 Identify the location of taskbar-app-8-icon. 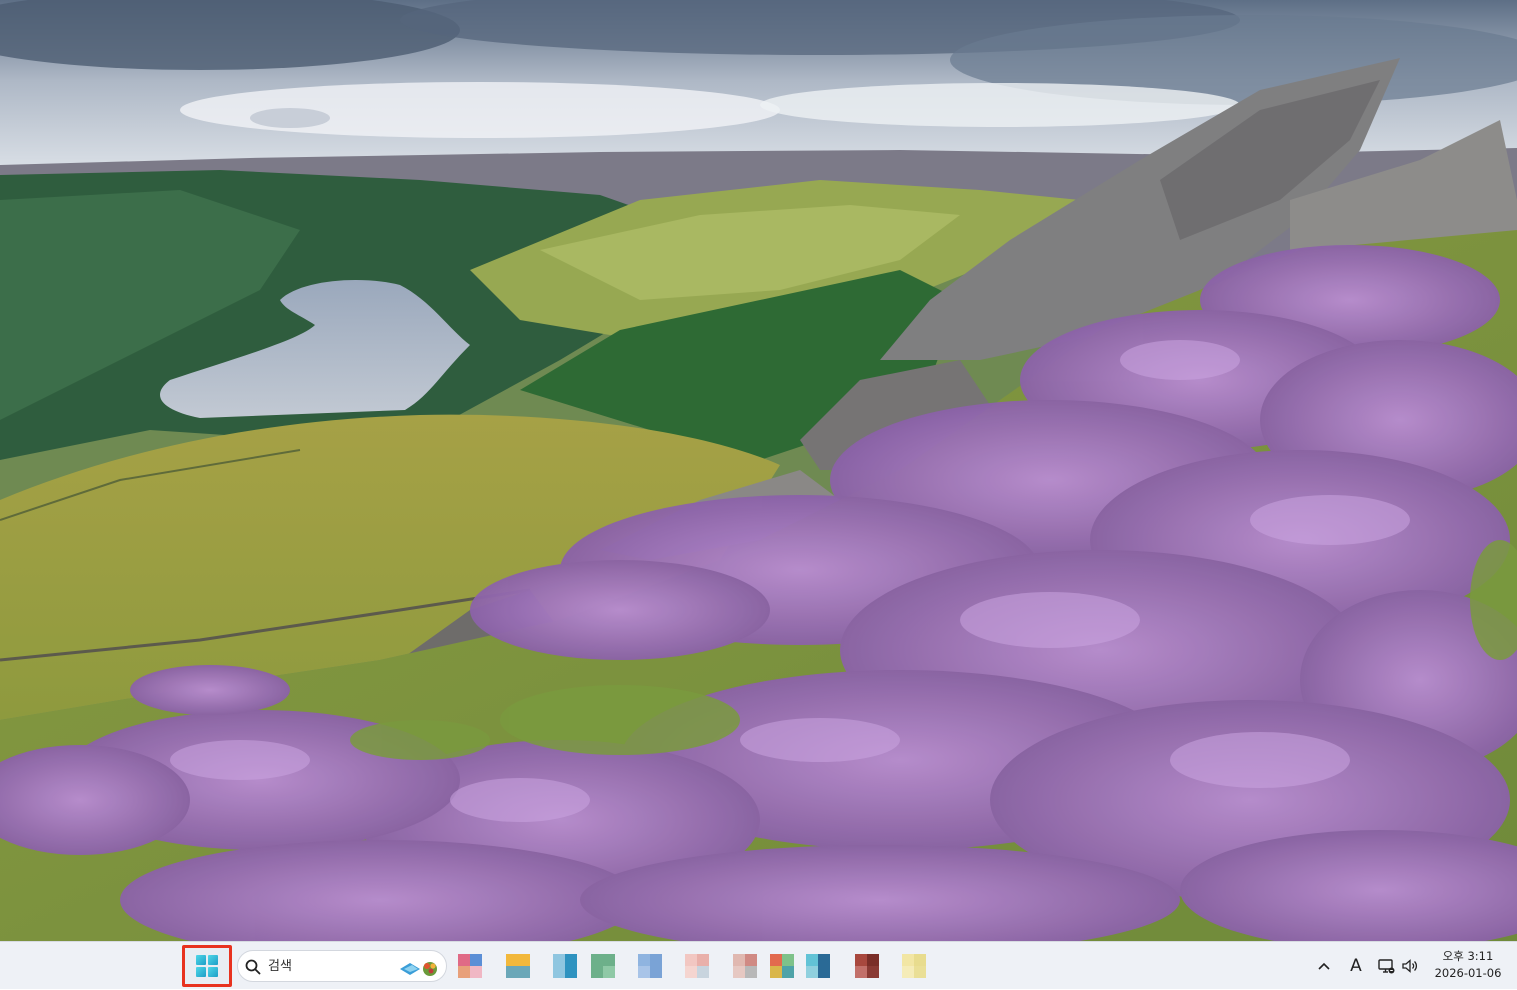
(782, 966).